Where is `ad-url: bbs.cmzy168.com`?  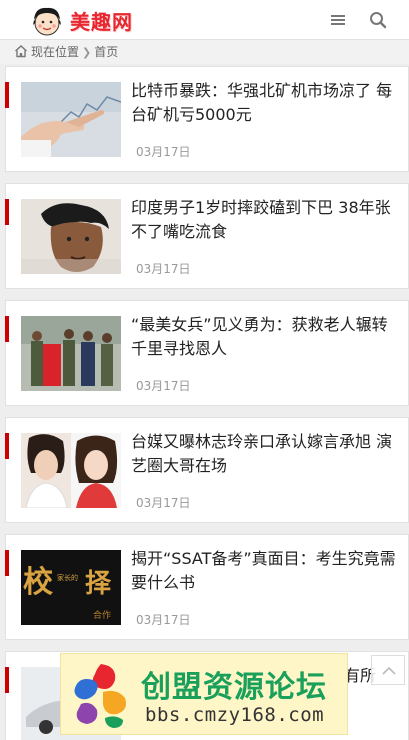 ad-url: bbs.cmzy168.com is located at coordinates (234, 715).